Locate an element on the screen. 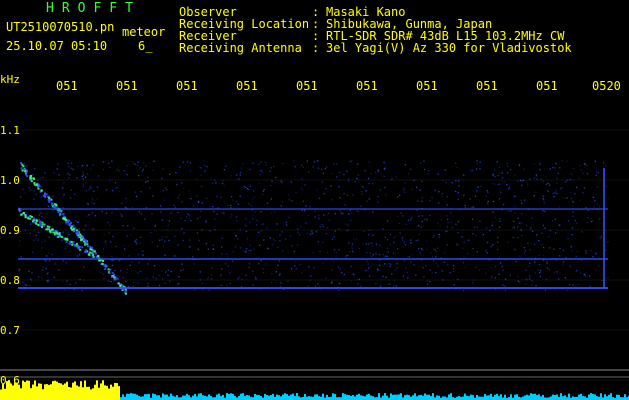 The image size is (629, 400). x-tick-label: 051 is located at coordinates (307, 86).